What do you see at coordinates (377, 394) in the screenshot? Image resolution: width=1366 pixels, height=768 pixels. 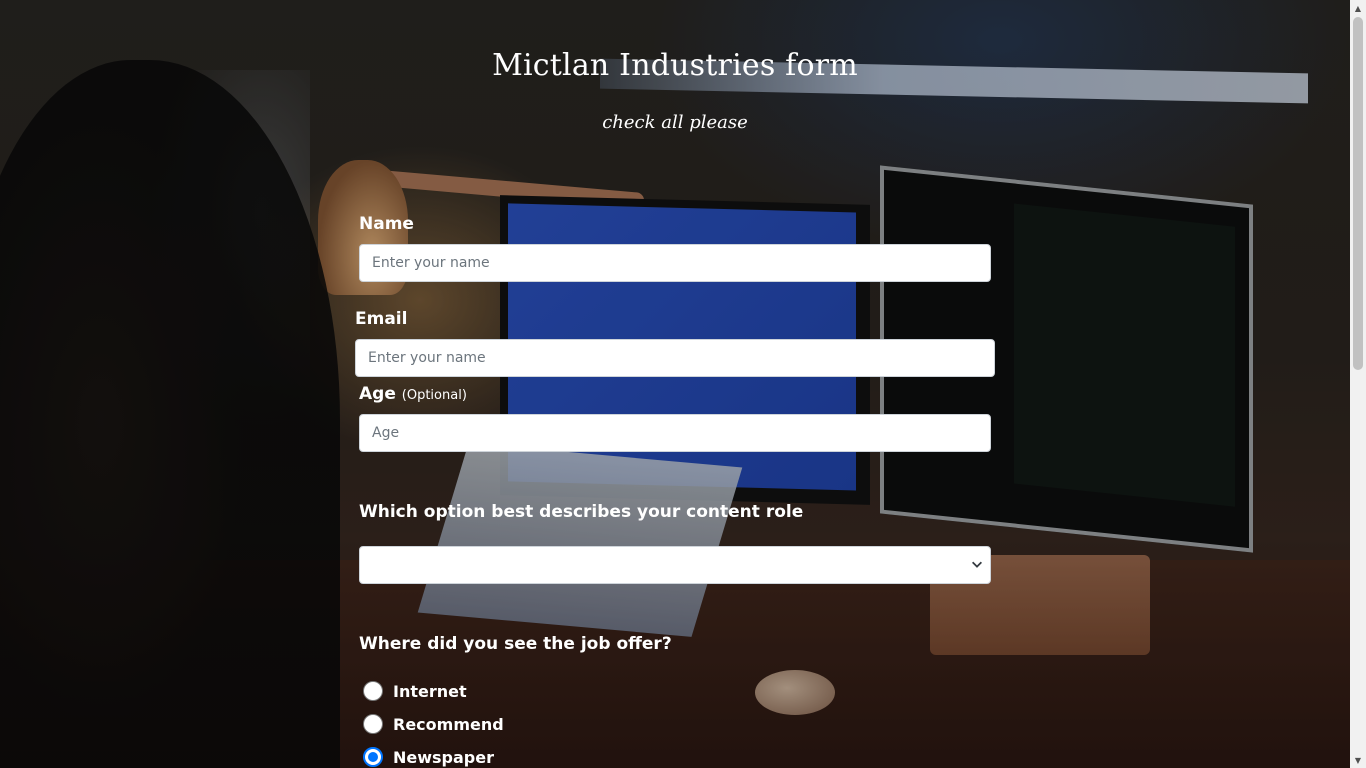 I see `age-label-text: Age` at bounding box center [377, 394].